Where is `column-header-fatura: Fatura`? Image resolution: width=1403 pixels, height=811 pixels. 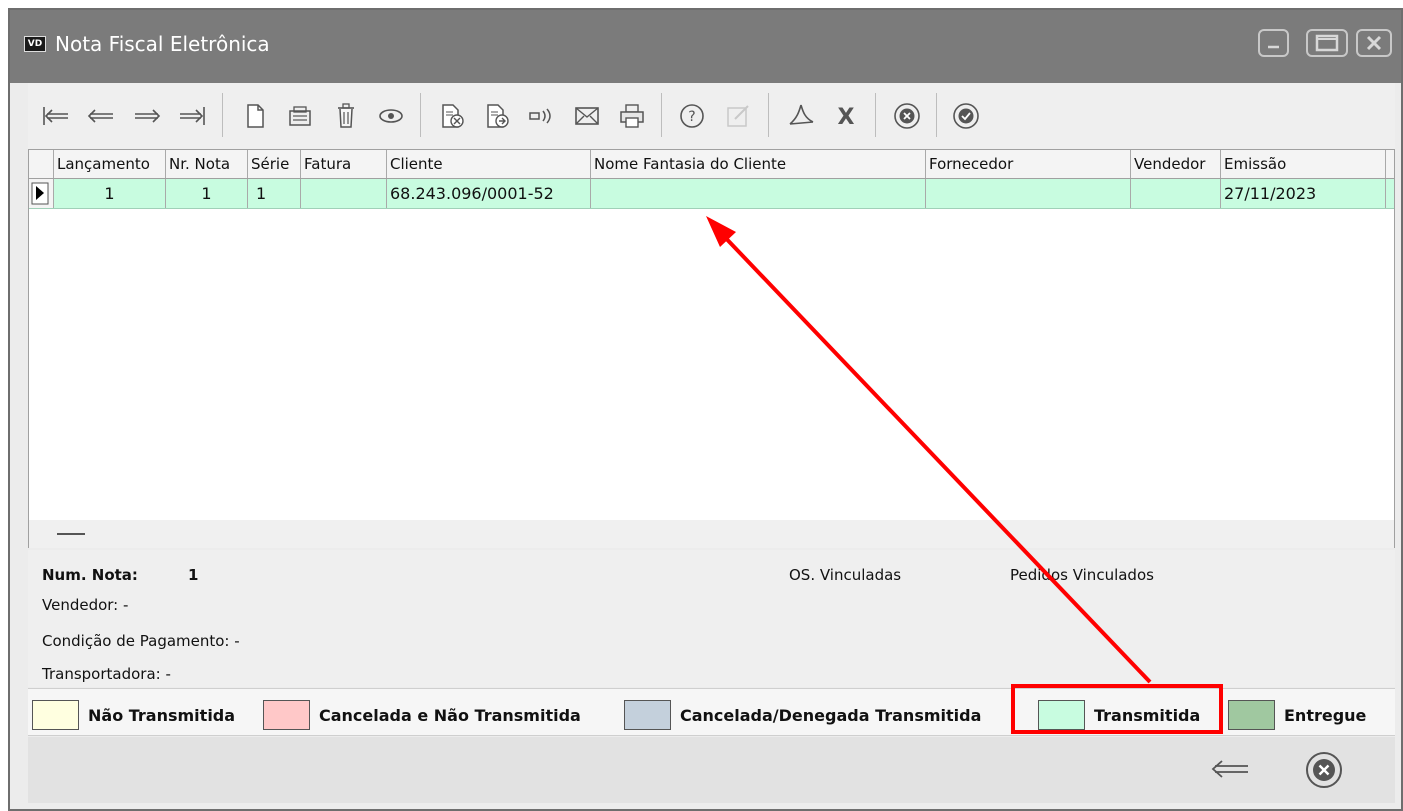 column-header-fatura: Fatura is located at coordinates (344, 164).